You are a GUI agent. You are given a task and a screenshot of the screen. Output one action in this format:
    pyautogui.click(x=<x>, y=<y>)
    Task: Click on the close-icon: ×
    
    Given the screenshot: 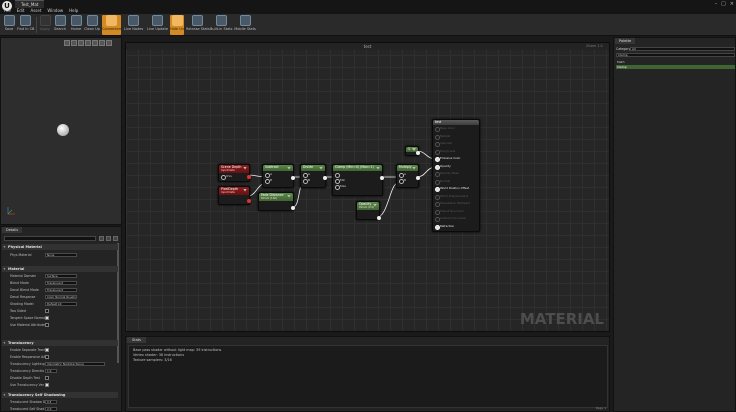 What is the action you would take?
    pyautogui.click(x=732, y=4)
    